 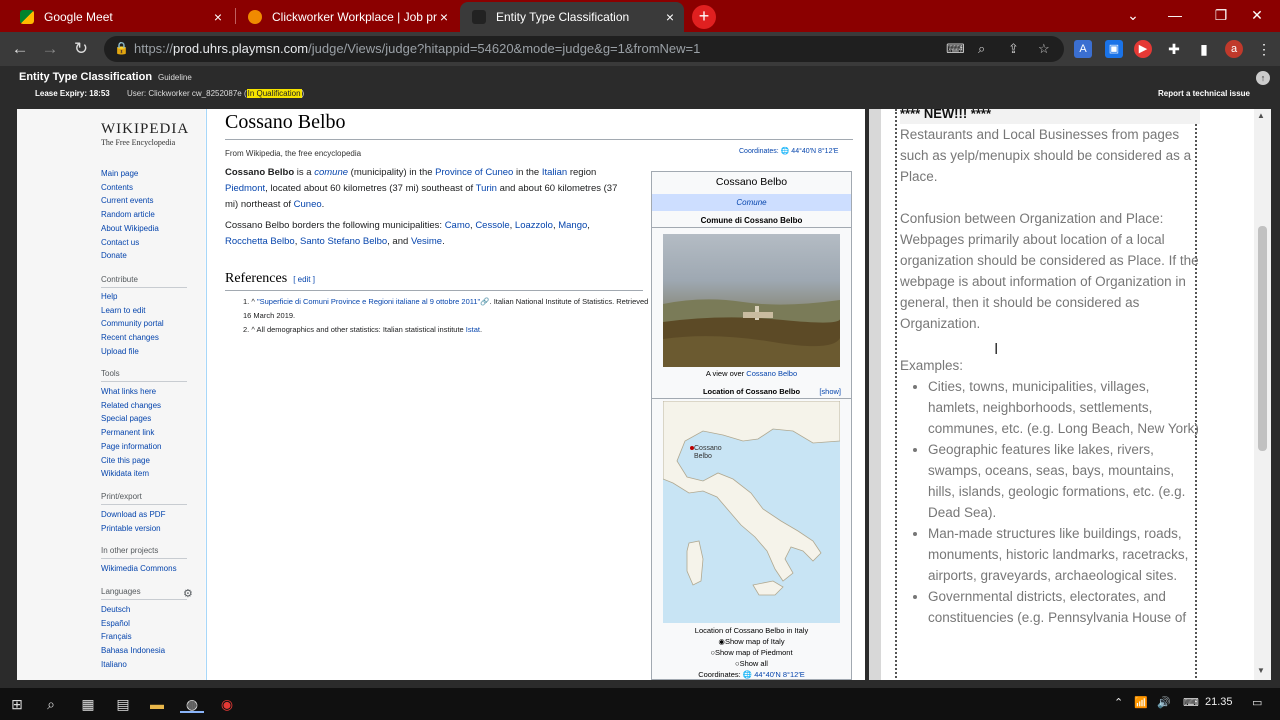 What do you see at coordinates (115, 623) in the screenshot?
I see `sidebar-link: Español` at bounding box center [115, 623].